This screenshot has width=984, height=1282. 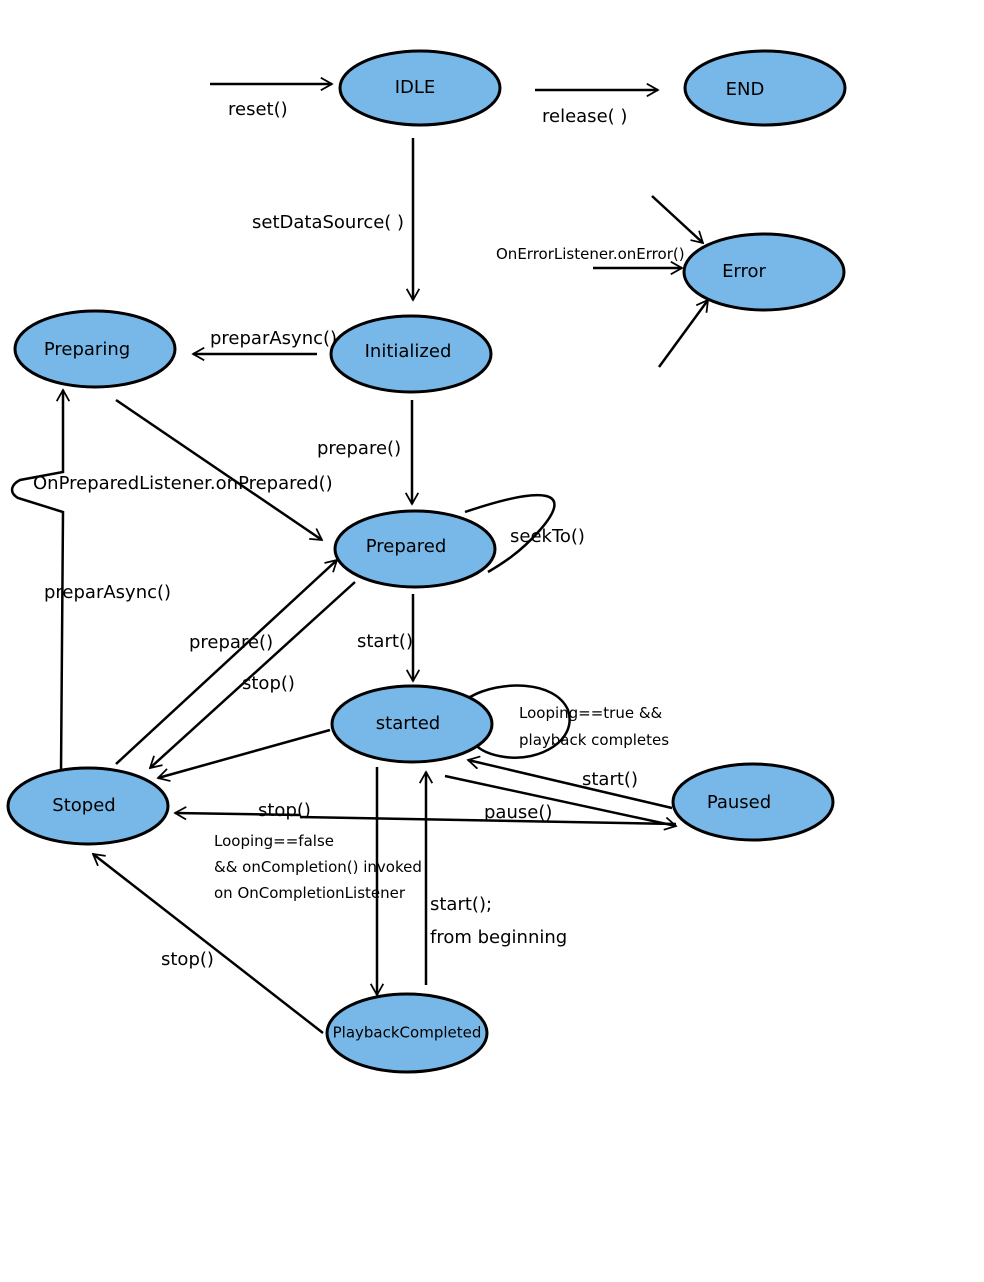 I want to click on edge-start-prepared: start(), so click(x=385, y=637).